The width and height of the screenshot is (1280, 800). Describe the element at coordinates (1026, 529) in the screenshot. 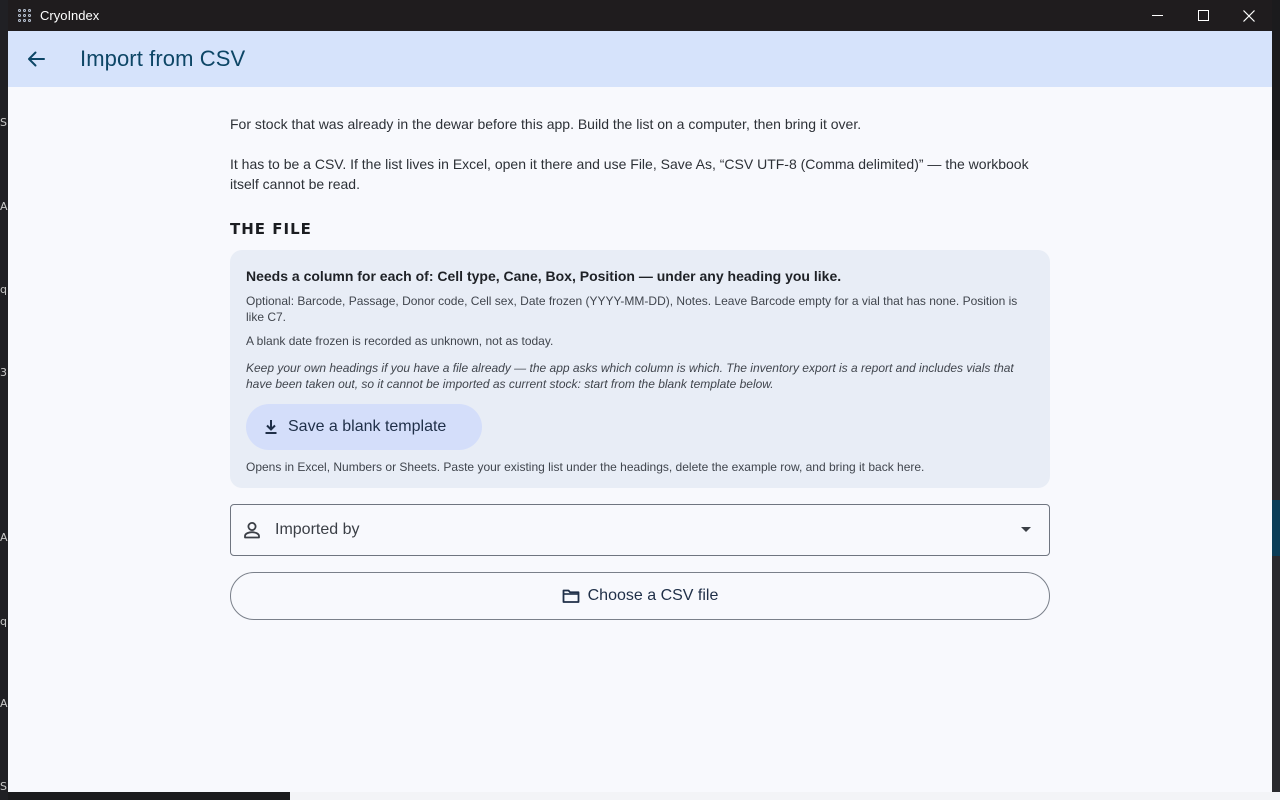

I see `chevron-down-icon` at that location.